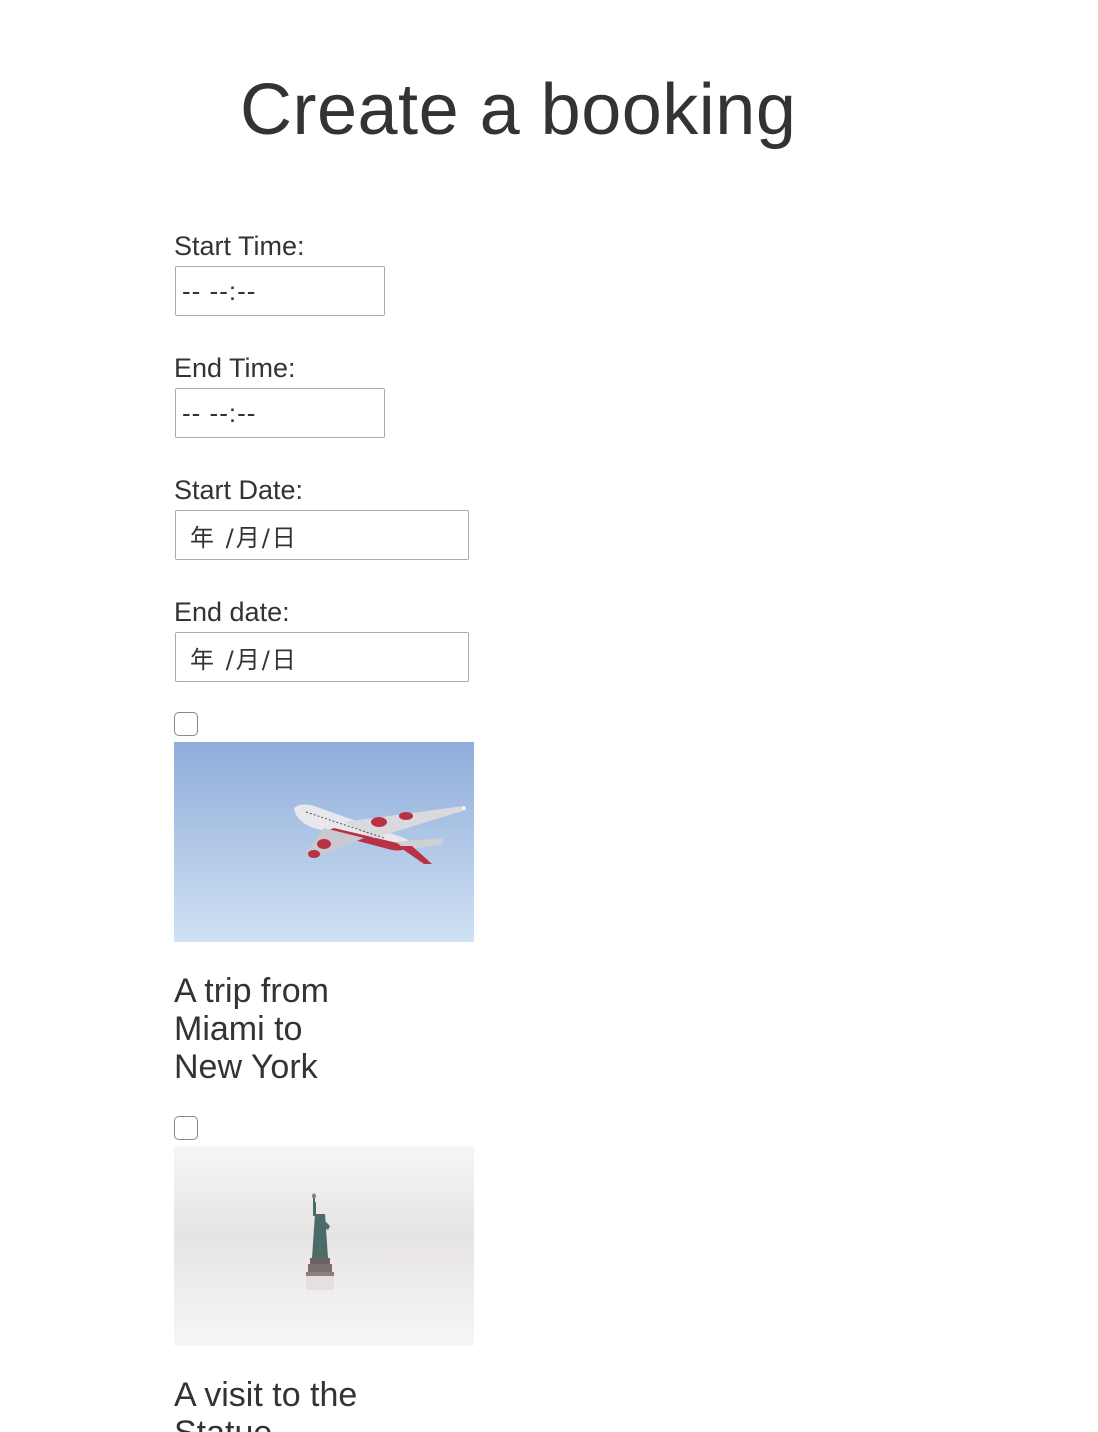  Describe the element at coordinates (219, 290) in the screenshot. I see `start-time-value: -- --:--` at that location.